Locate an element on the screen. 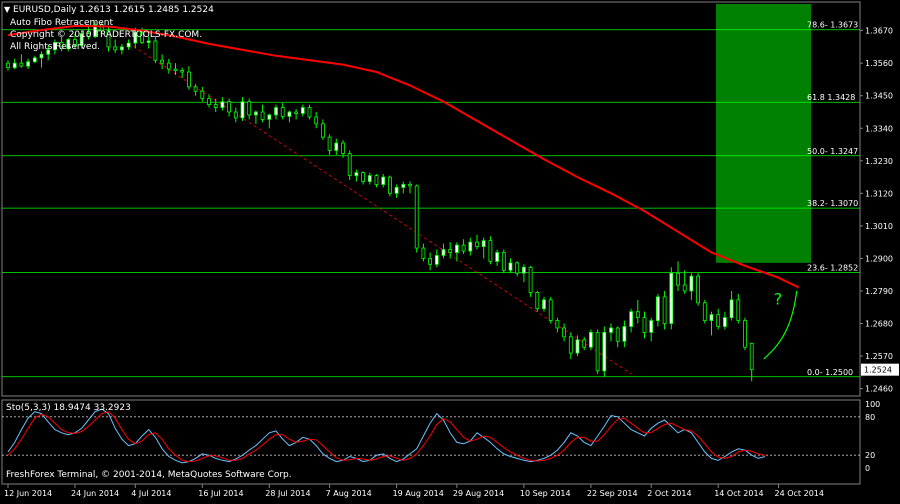  stochastic-y-tick-label: 0 is located at coordinates (867, 468).